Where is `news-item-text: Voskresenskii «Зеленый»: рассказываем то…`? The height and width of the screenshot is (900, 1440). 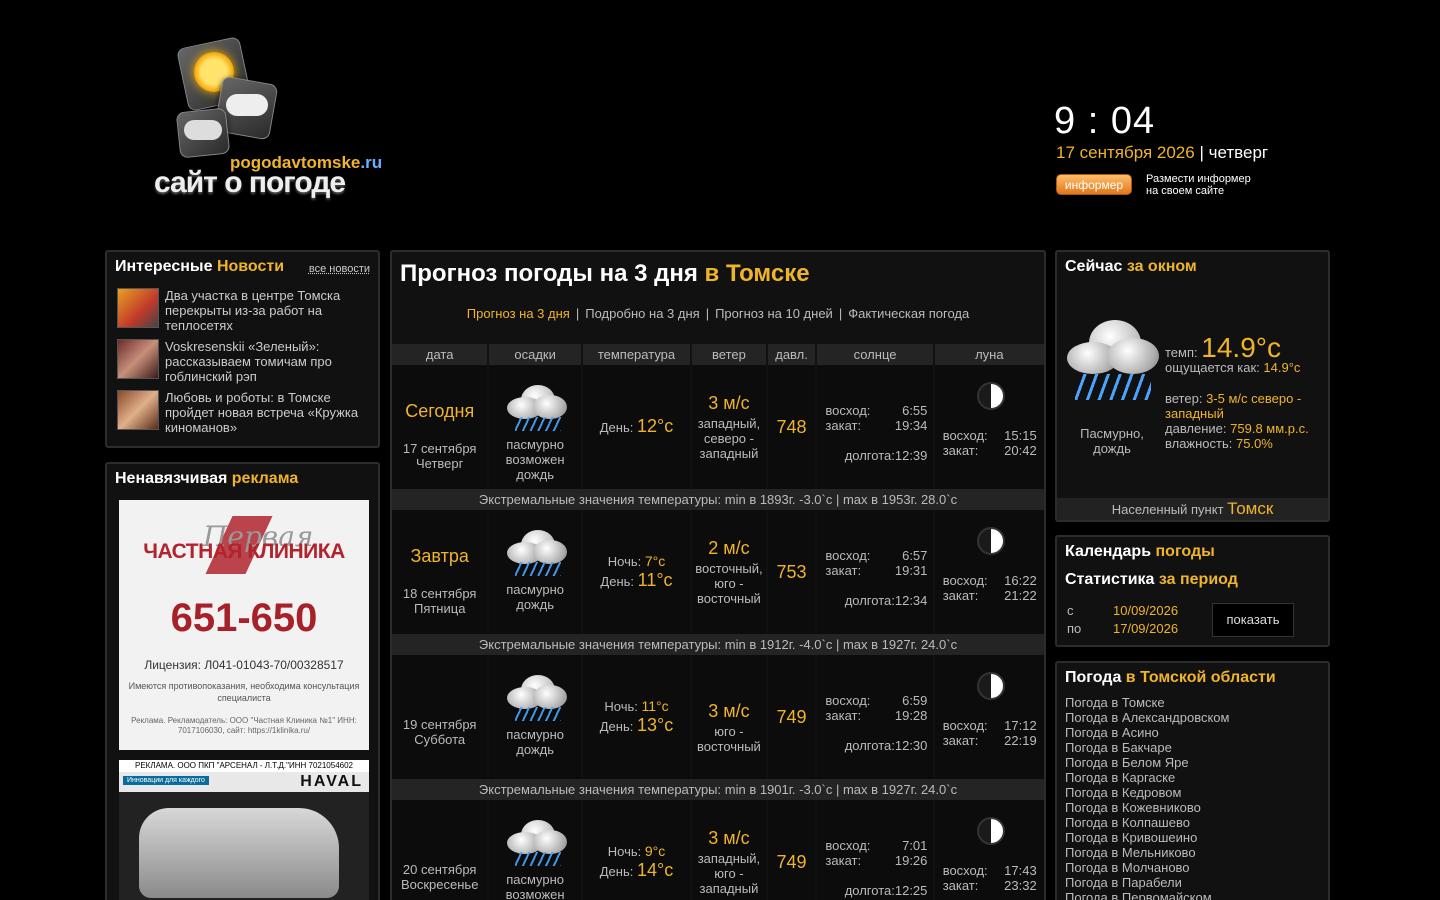 news-item-text: Voskresenskii «Зеленый»: рассказываем то… is located at coordinates (267, 361).